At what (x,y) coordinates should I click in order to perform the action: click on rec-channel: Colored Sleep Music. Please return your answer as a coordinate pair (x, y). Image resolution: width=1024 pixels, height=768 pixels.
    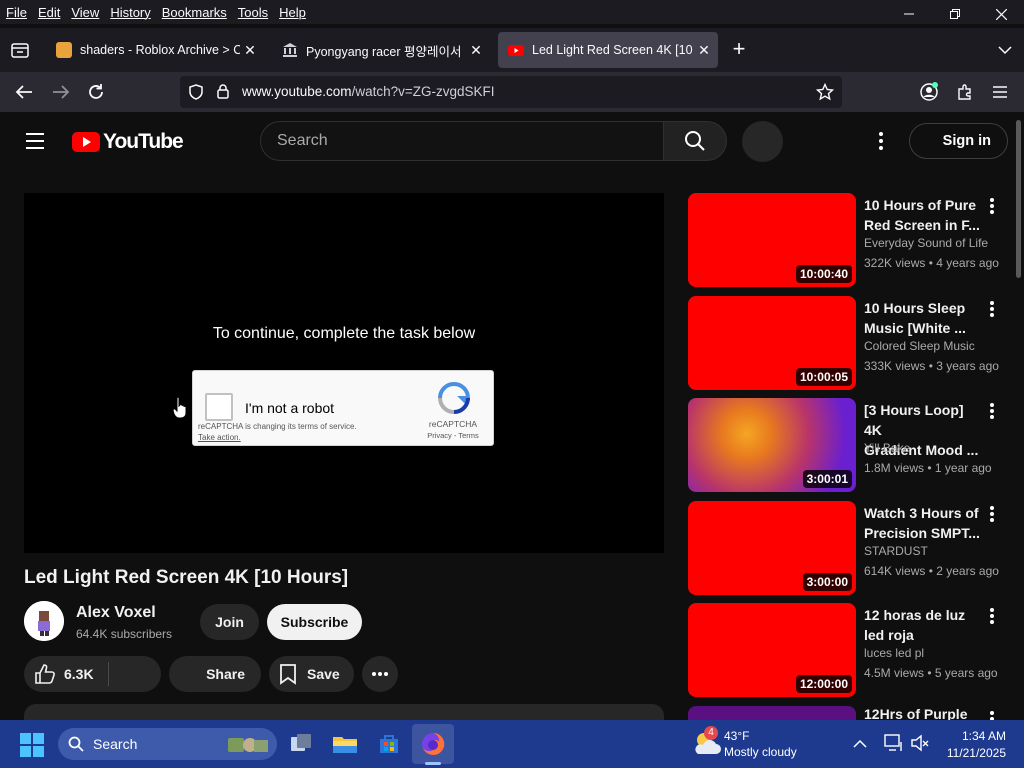
    Looking at the image, I should click on (919, 346).